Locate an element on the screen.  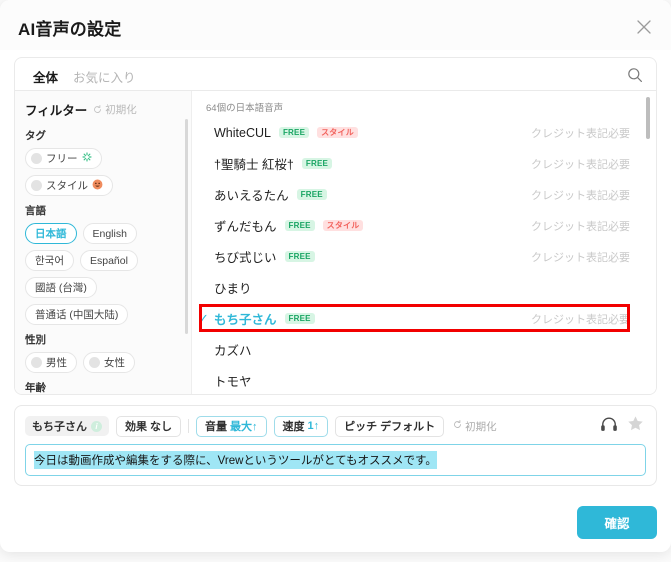
headphone-icon is located at coordinates (609, 426).